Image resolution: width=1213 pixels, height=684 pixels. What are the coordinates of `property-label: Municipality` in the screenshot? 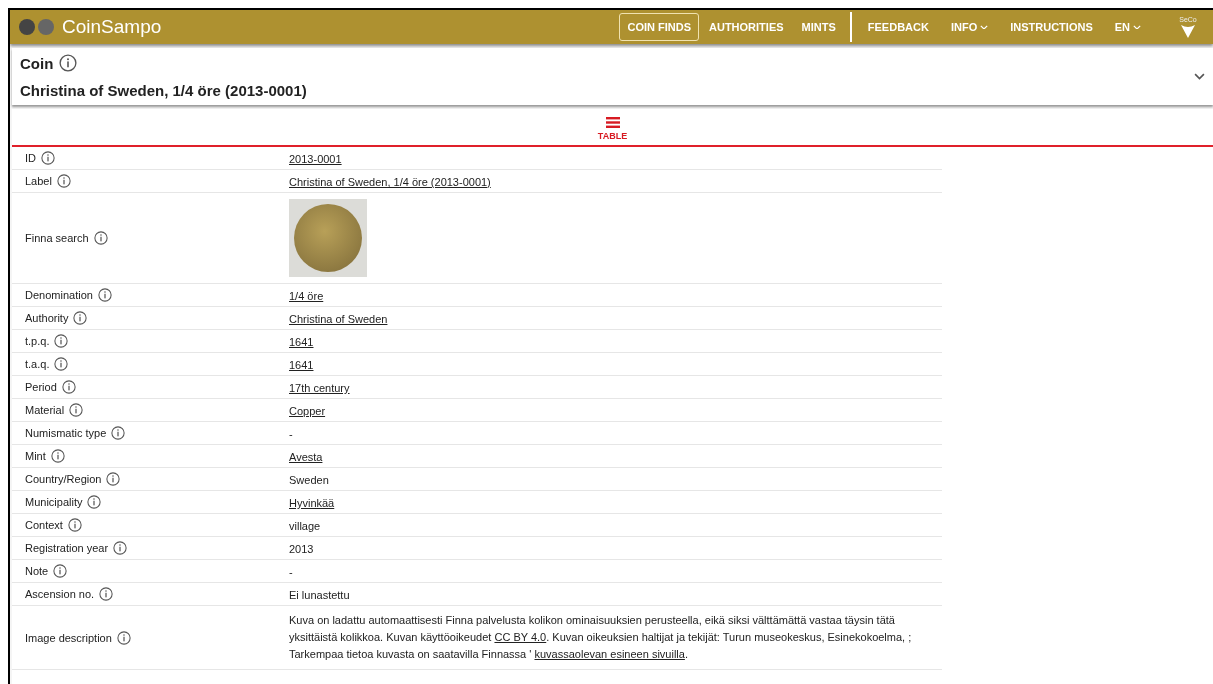 It's located at (54, 502).